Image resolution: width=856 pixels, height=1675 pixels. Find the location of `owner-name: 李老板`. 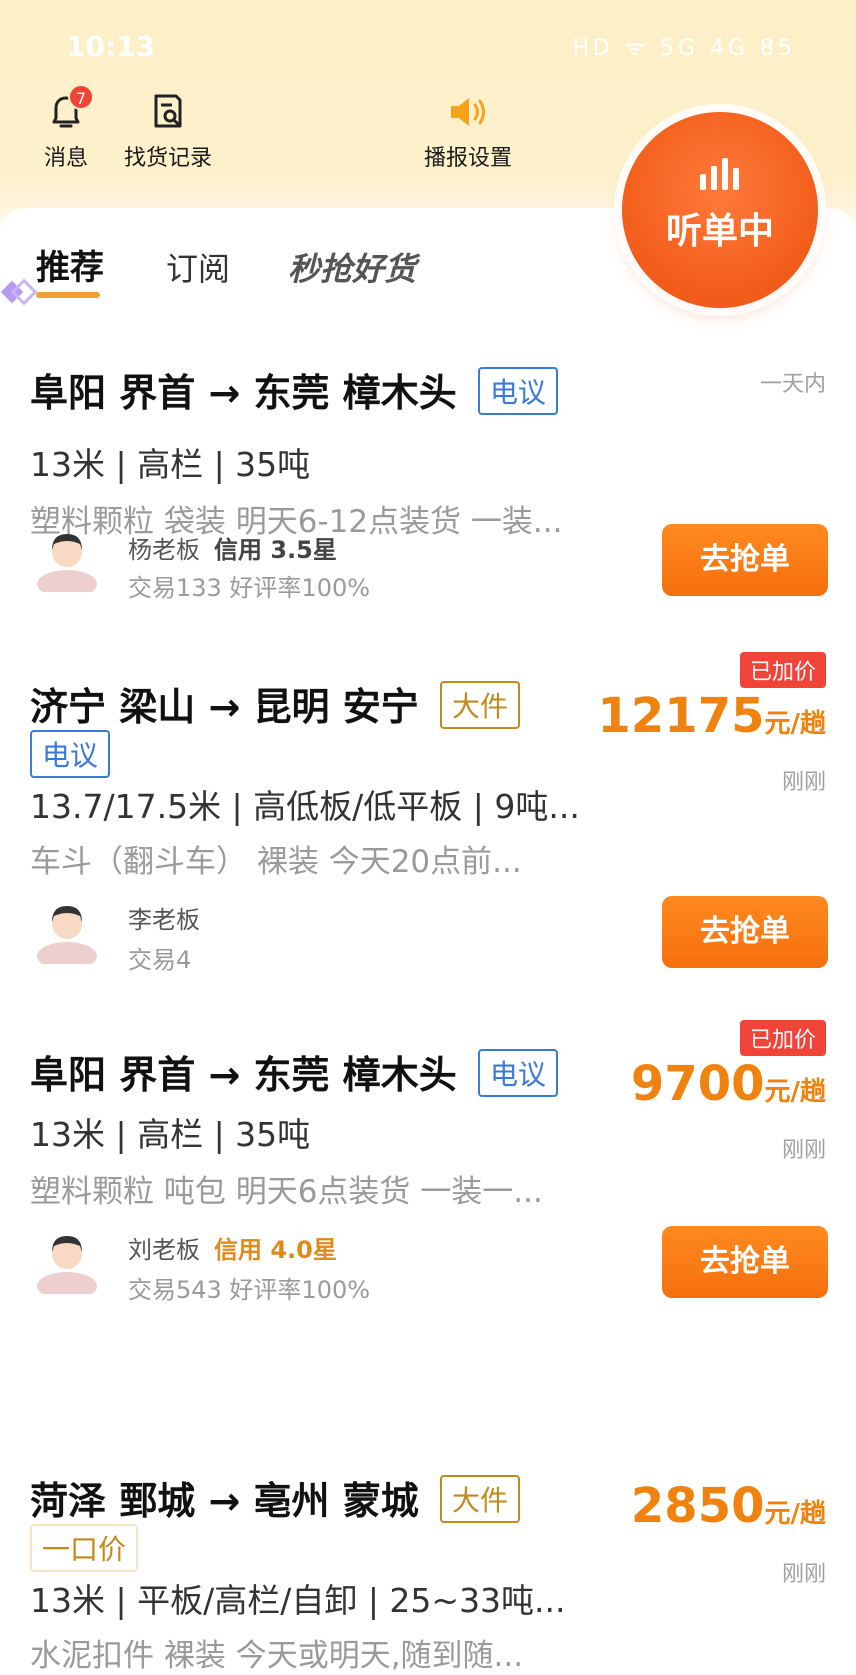

owner-name: 李老板 is located at coordinates (164, 920).